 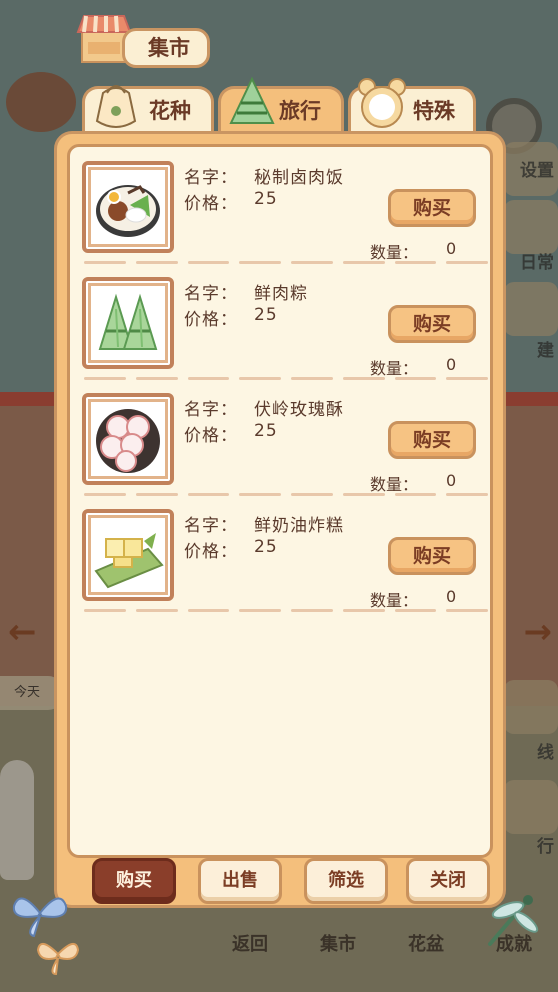 I want to click on list-item: 名字： 伏岭玫瑰酥 价格： 25 购买 数量： 0, so click(x=280, y=439).